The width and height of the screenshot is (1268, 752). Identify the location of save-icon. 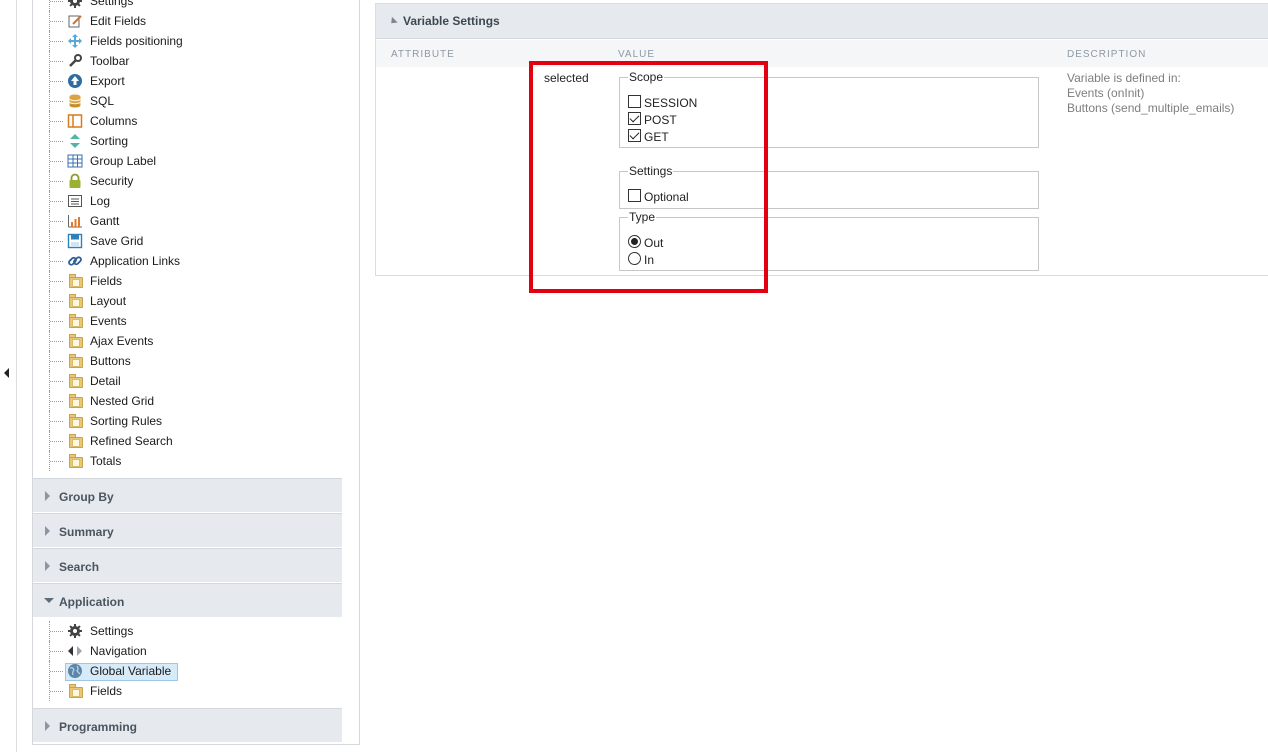
(75, 241).